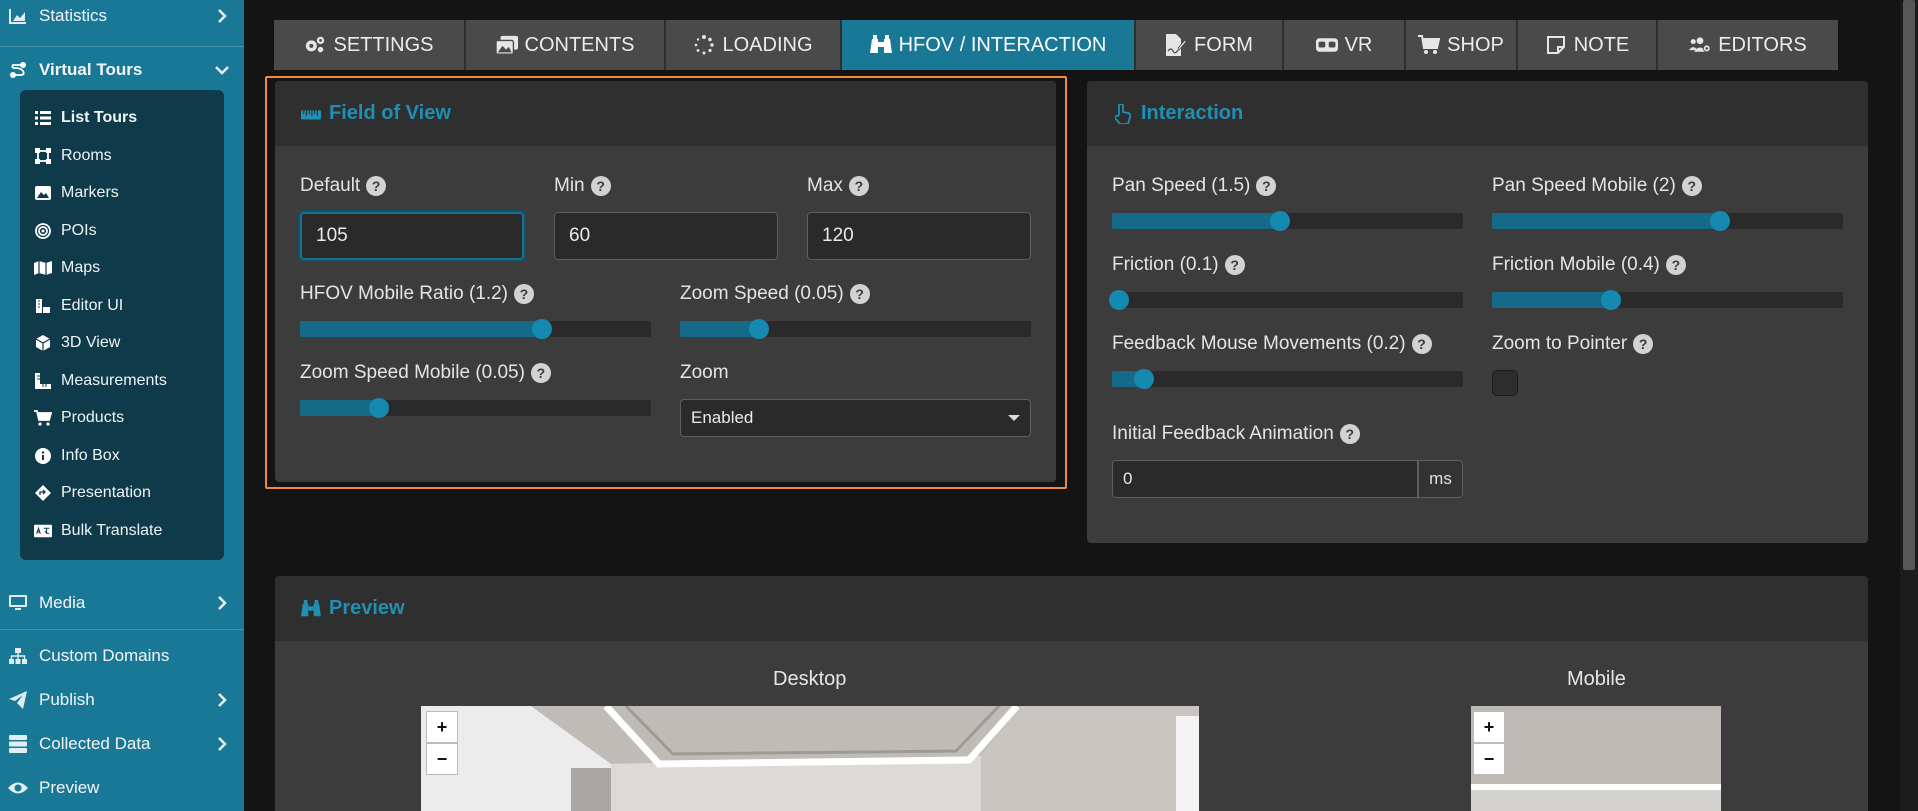  What do you see at coordinates (1505, 383) in the screenshot?
I see `zoom-to-pointer-checkbox` at bounding box center [1505, 383].